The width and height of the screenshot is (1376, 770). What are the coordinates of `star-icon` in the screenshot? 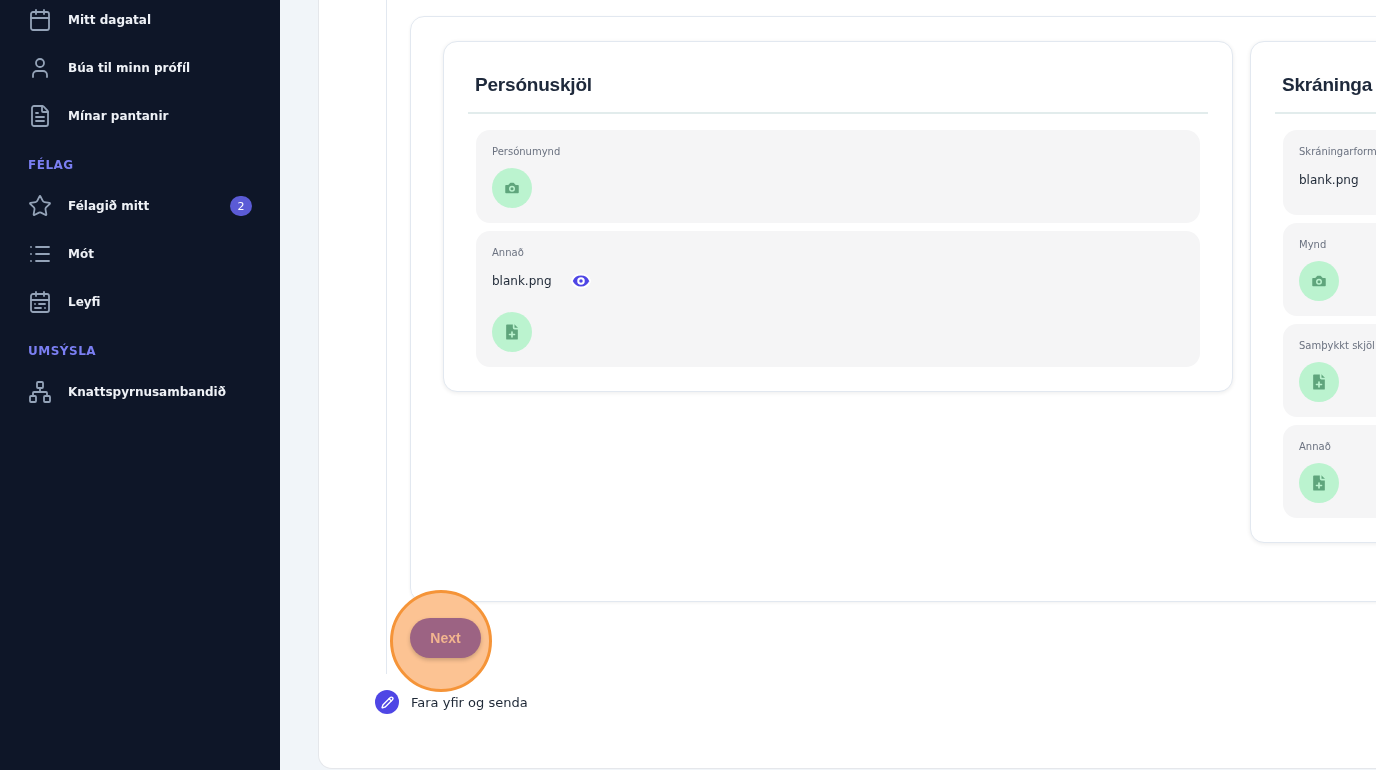 It's located at (40, 206).